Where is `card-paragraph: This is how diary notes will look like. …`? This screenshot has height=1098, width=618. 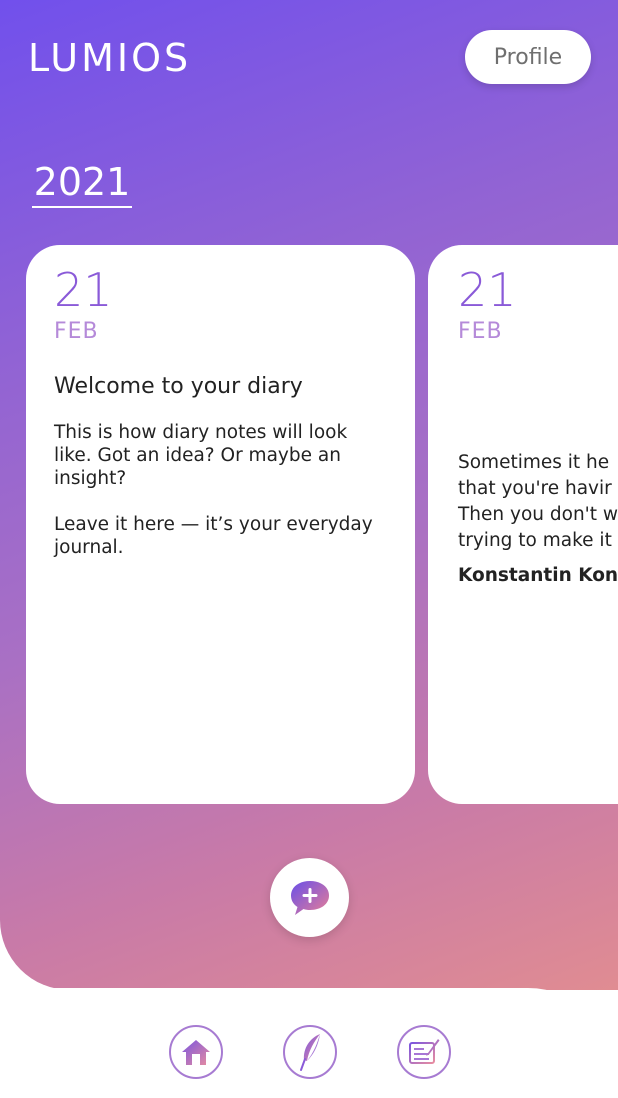 card-paragraph: This is how diary notes will look like. … is located at coordinates (201, 455).